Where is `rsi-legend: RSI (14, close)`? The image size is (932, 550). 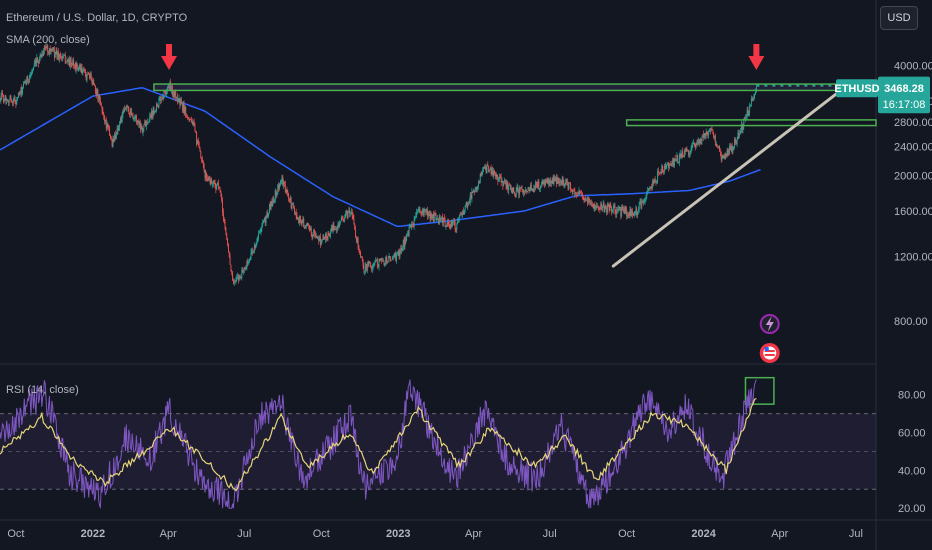 rsi-legend: RSI (14, close) is located at coordinates (42, 390).